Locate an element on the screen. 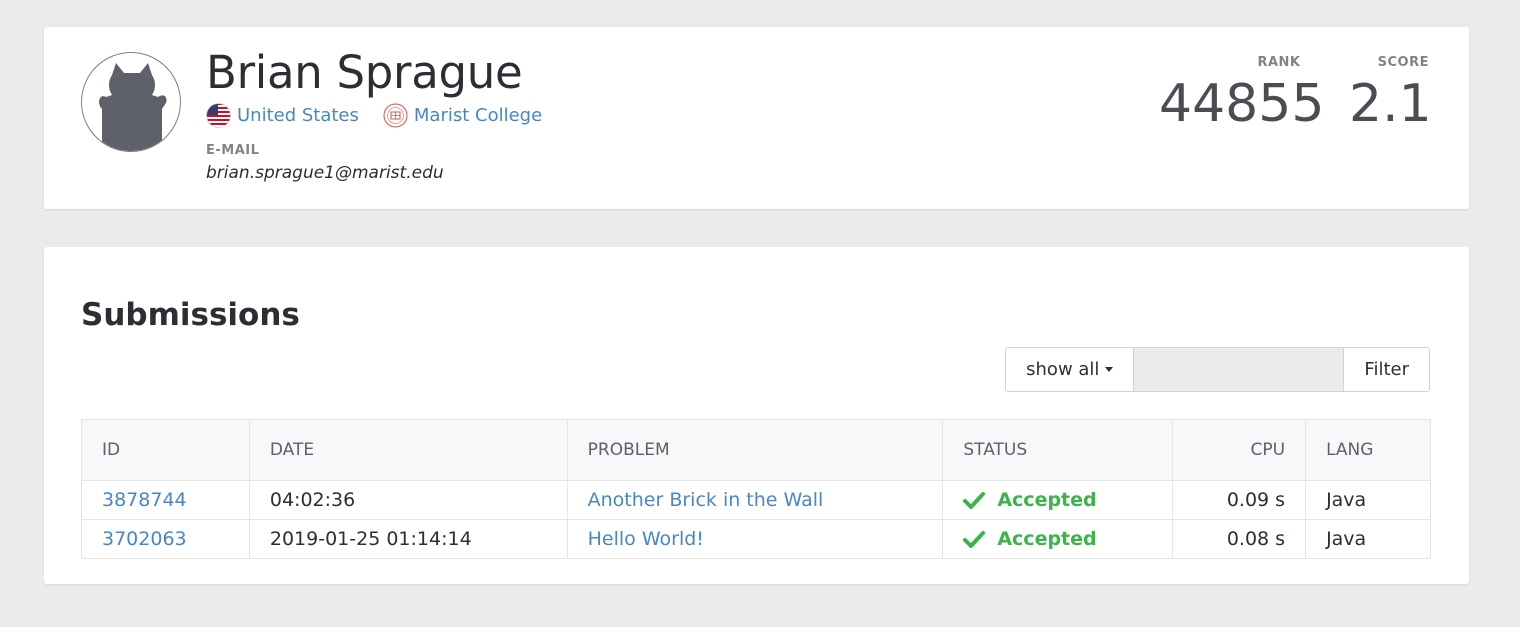 The image size is (1520, 627). submission-date: 2019-01-25 01:14:14 is located at coordinates (408, 539).